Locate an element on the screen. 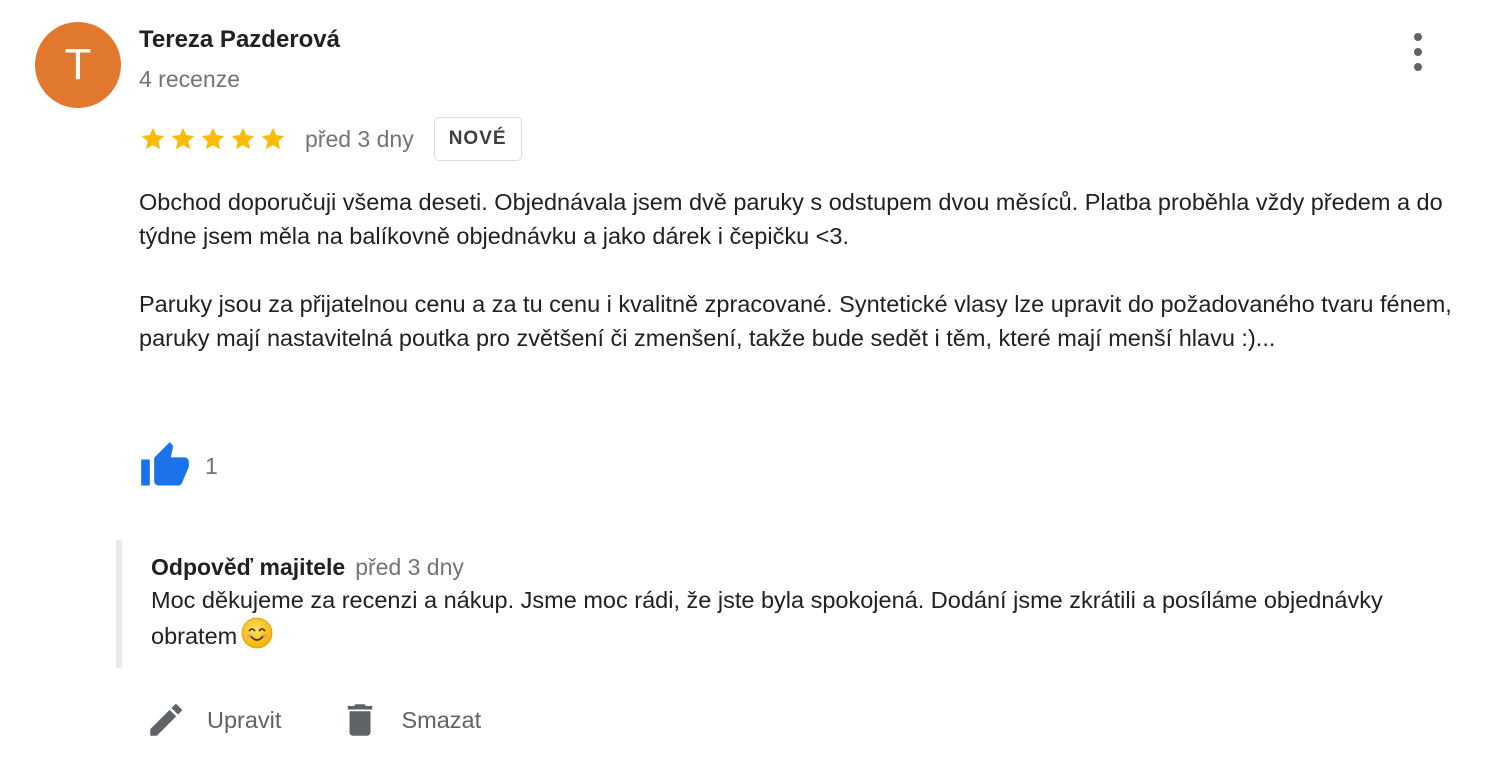  more-vertical-icon is located at coordinates (1418, 37).